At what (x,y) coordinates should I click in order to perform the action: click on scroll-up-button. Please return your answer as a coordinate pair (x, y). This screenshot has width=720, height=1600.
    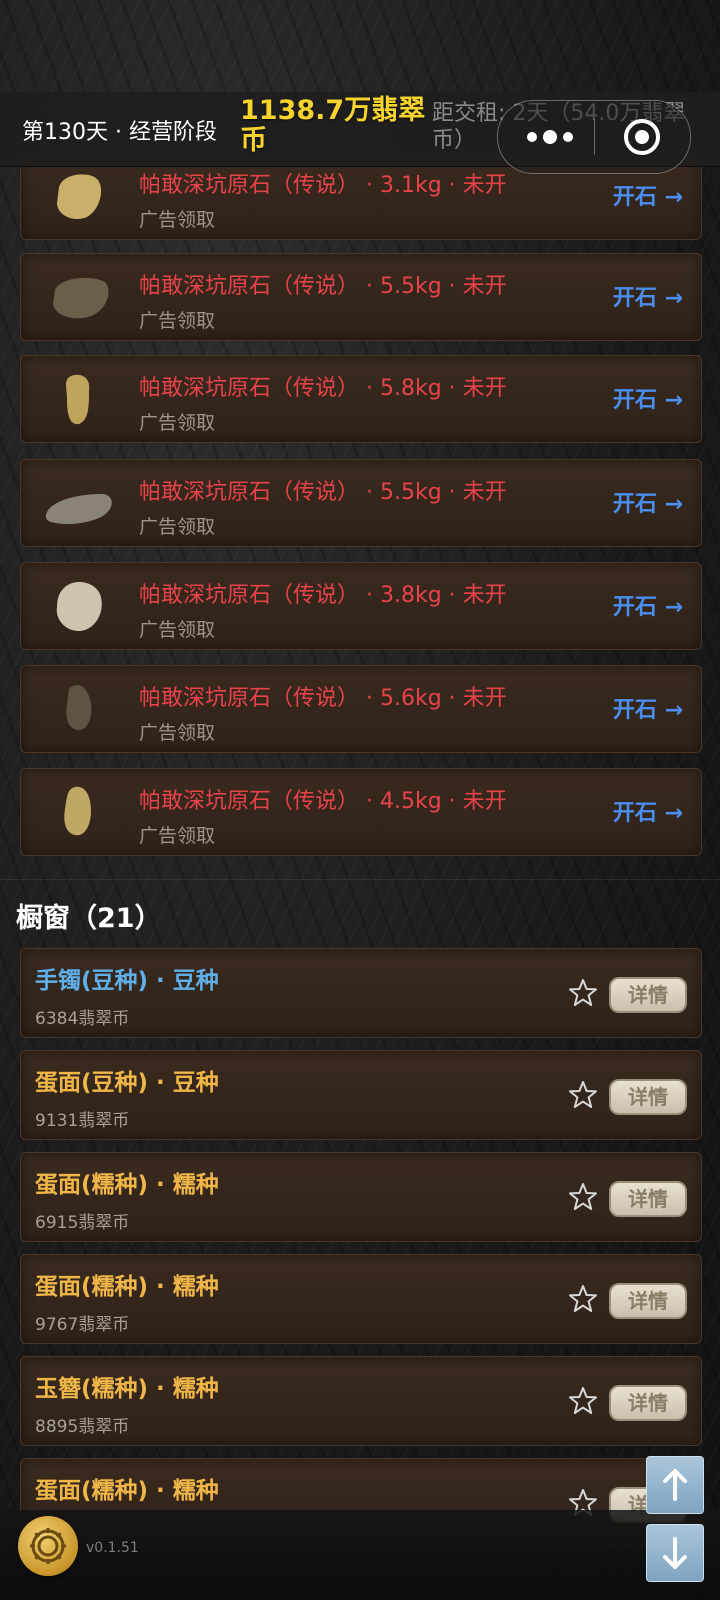
    Looking at the image, I should click on (675, 1485).